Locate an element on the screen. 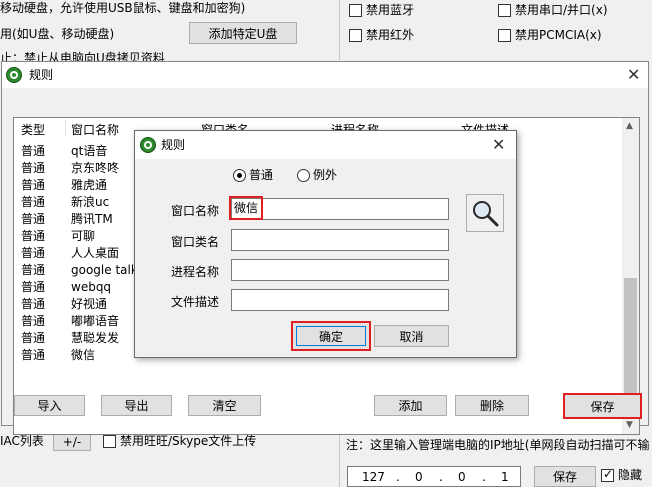 The image size is (652, 487). row-window-name: 慧聪发发 is located at coordinates (95, 338).